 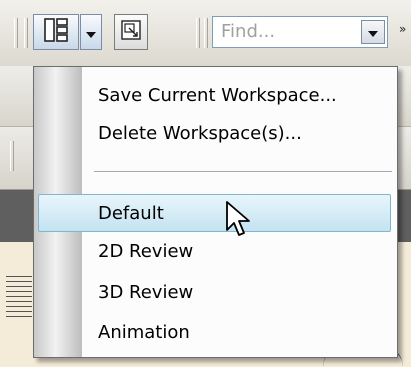 I want to click on menu-separator, so click(x=243, y=172).